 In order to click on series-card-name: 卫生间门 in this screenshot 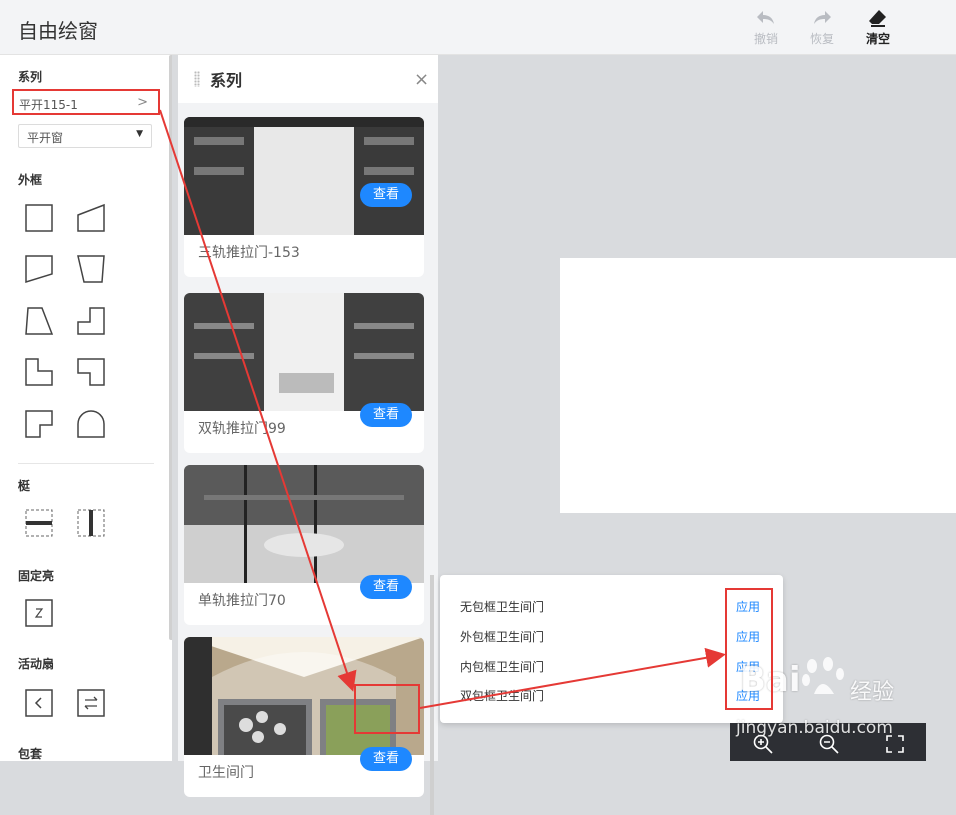, I will do `click(226, 773)`.